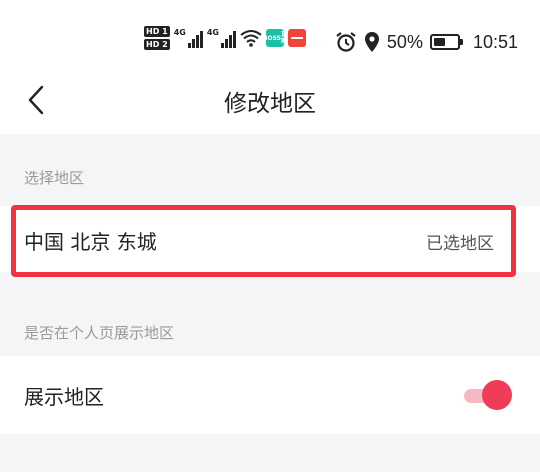 This screenshot has width=540, height=472. What do you see at coordinates (495, 41) in the screenshot?
I see `clock: 10:51` at bounding box center [495, 41].